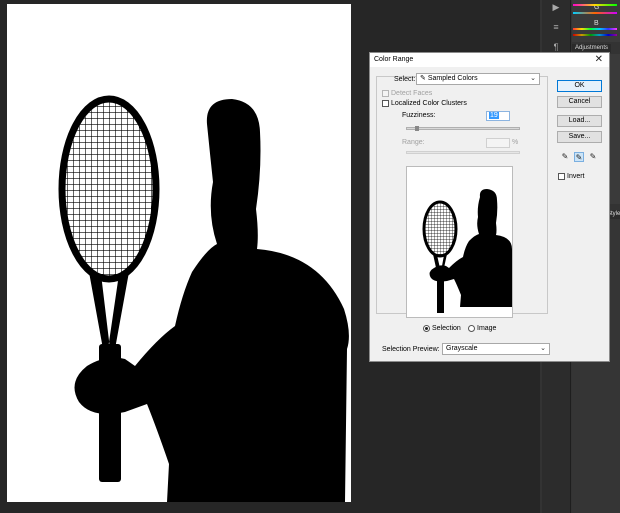  Describe the element at coordinates (489, 60) in the screenshot. I see `dialog-title-bar: Color Range ✕` at that location.